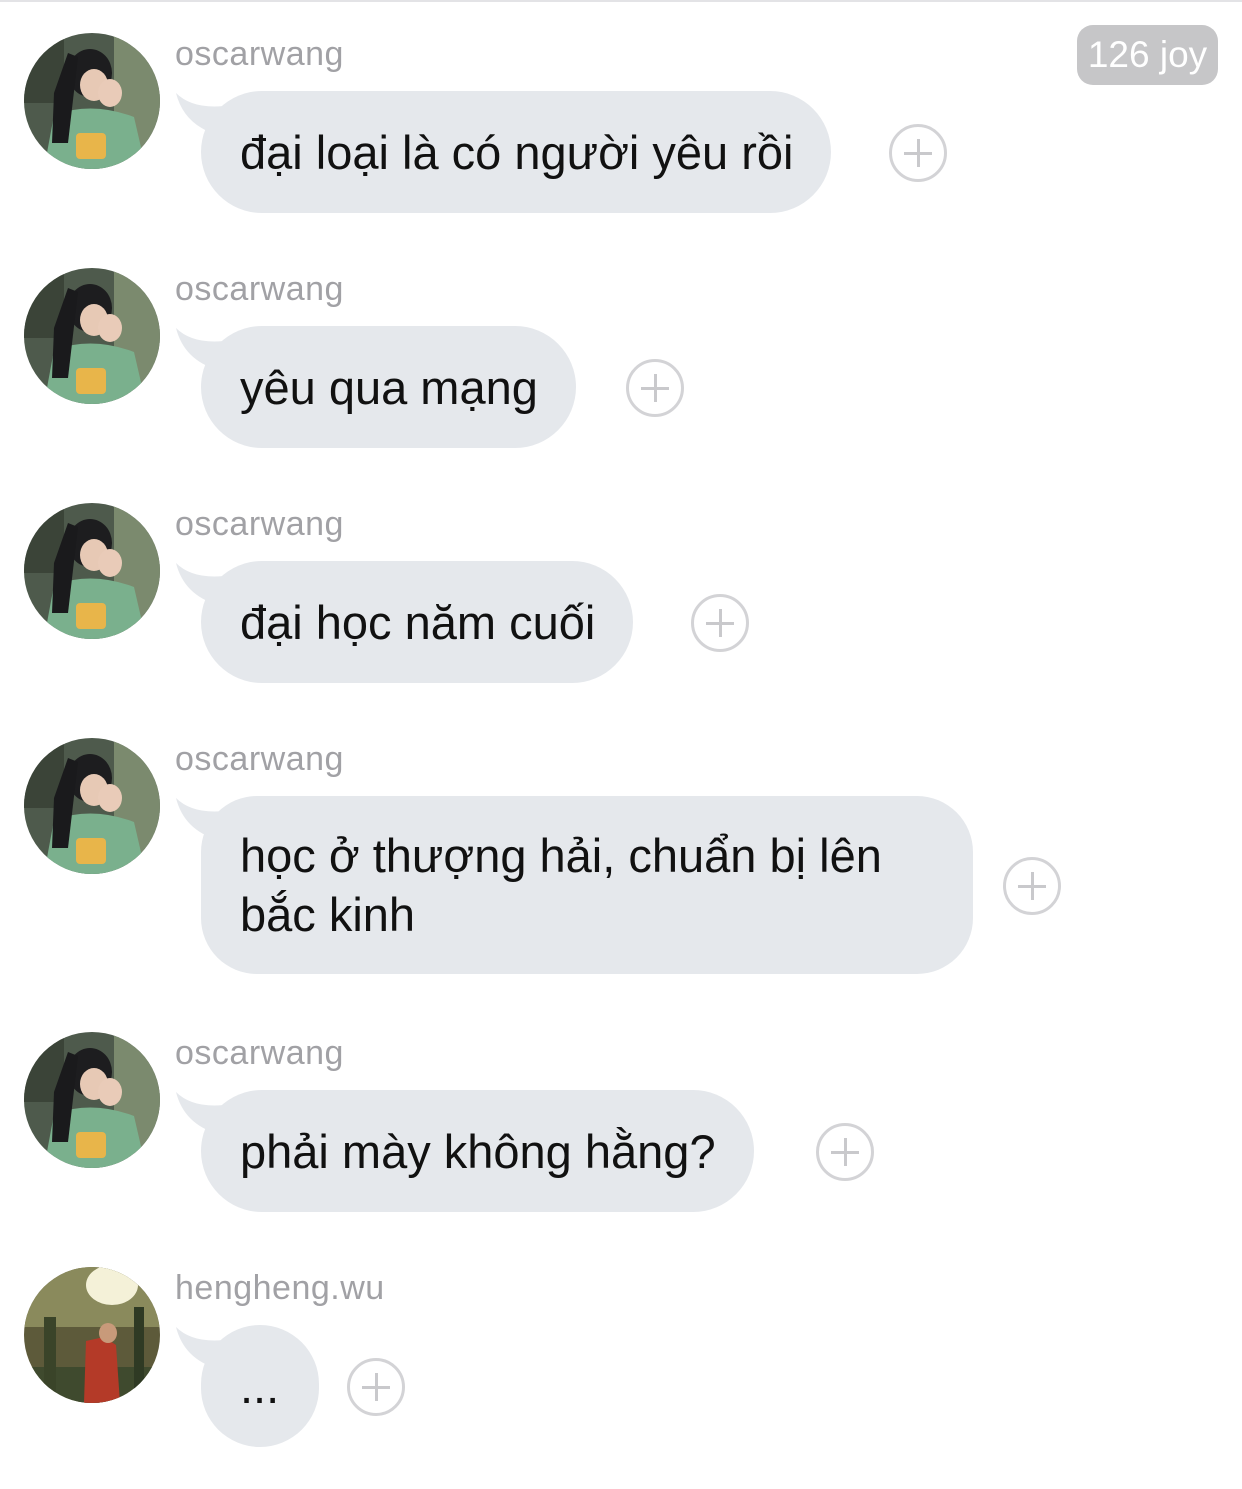 This screenshot has width=1242, height=1489. What do you see at coordinates (516, 152) in the screenshot?
I see `message-bubble: đại loại là có người yêu rồi` at bounding box center [516, 152].